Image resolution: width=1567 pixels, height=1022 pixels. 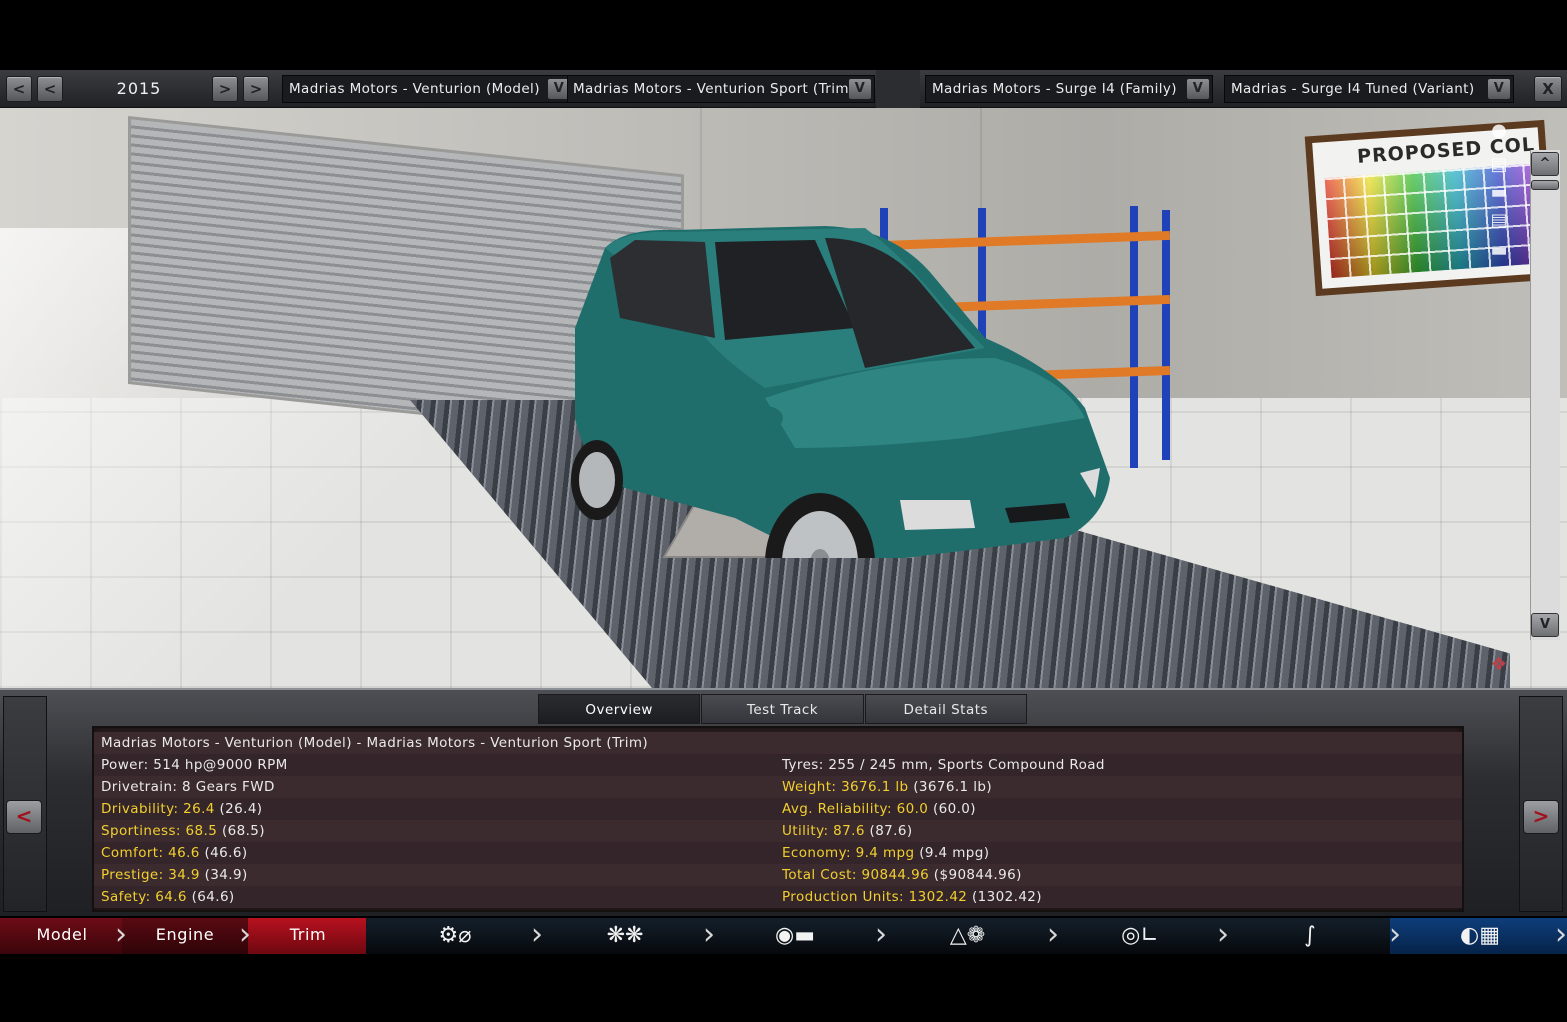 I want to click on stat-base-value: (9.4 mpg), so click(x=954, y=853).